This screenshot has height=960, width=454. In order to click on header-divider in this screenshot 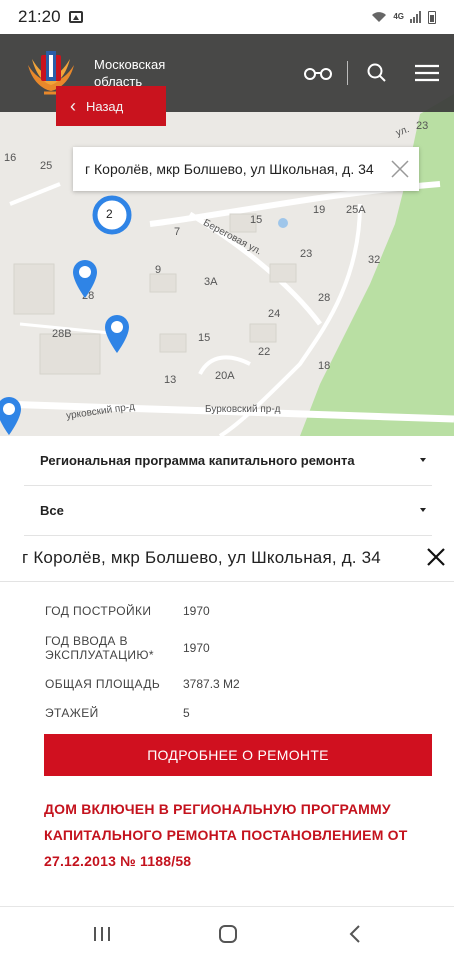, I will do `click(347, 73)`.